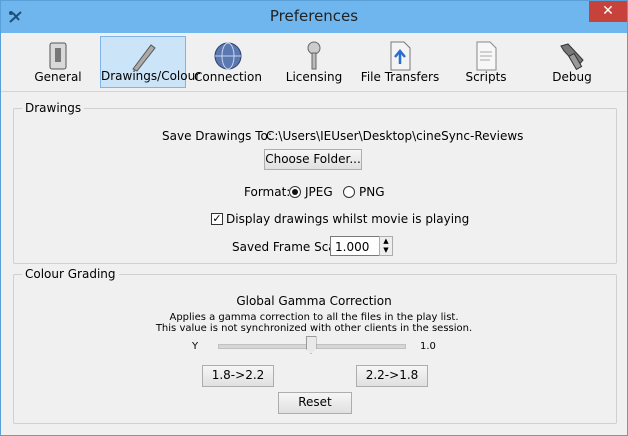  I want to click on scale-input: 1.000, so click(355, 246).